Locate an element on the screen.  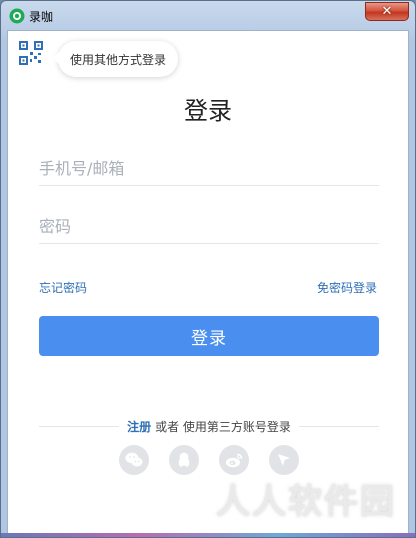
password-input is located at coordinates (209, 226).